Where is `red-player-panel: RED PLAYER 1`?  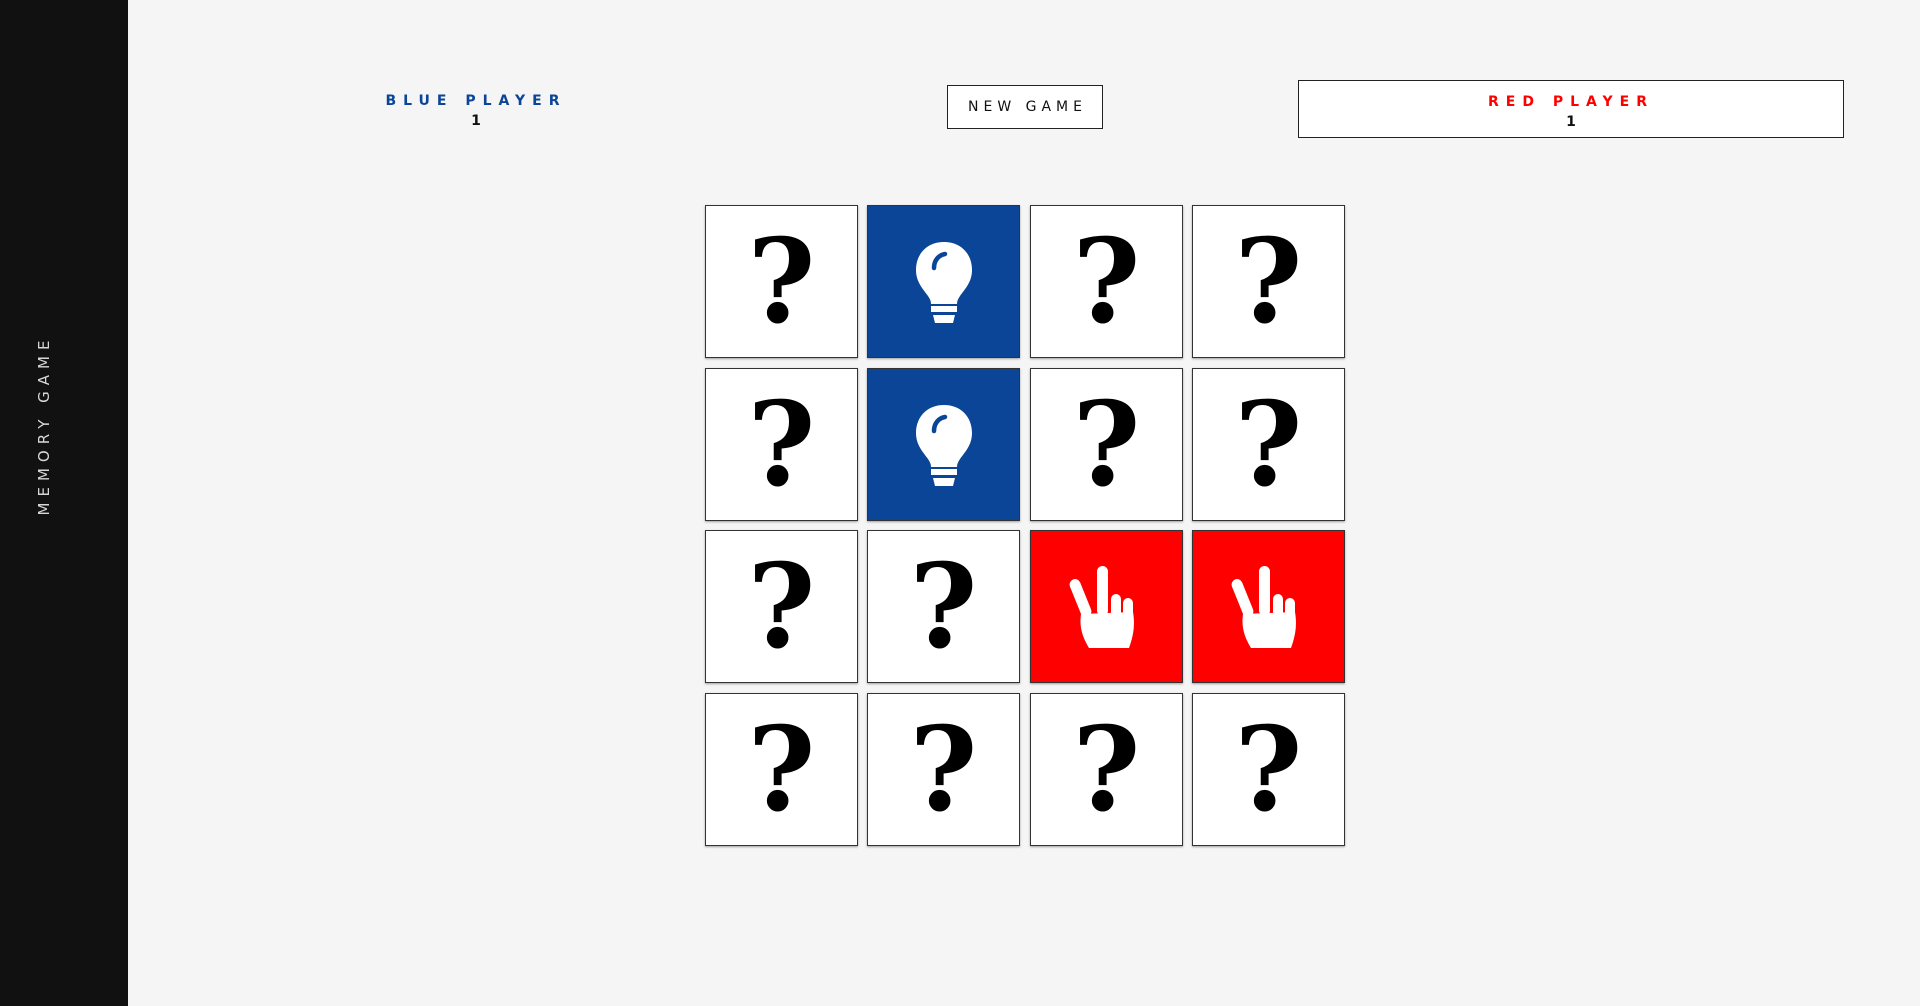
red-player-panel: RED PLAYER 1 is located at coordinates (1571, 109).